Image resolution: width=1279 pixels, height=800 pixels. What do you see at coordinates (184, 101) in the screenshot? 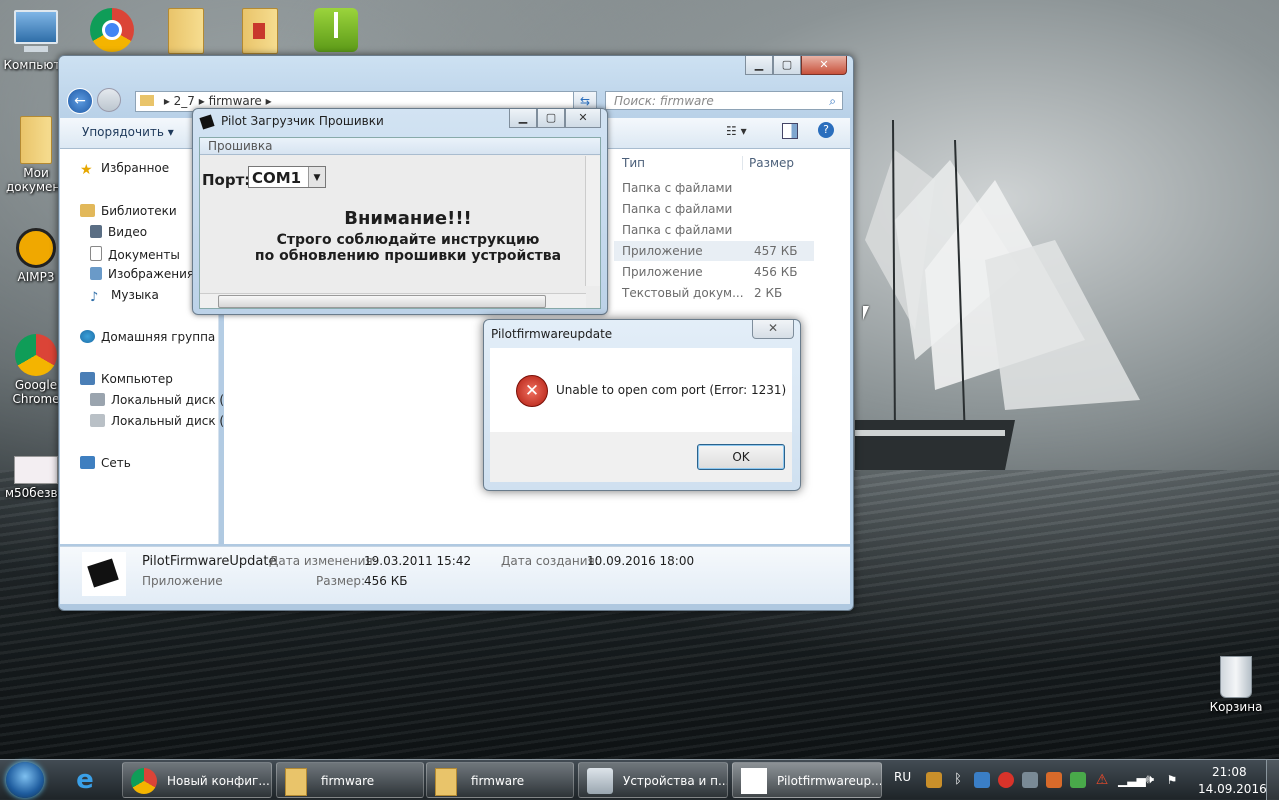
I see `breadcrumb-2_7: 2_7` at bounding box center [184, 101].